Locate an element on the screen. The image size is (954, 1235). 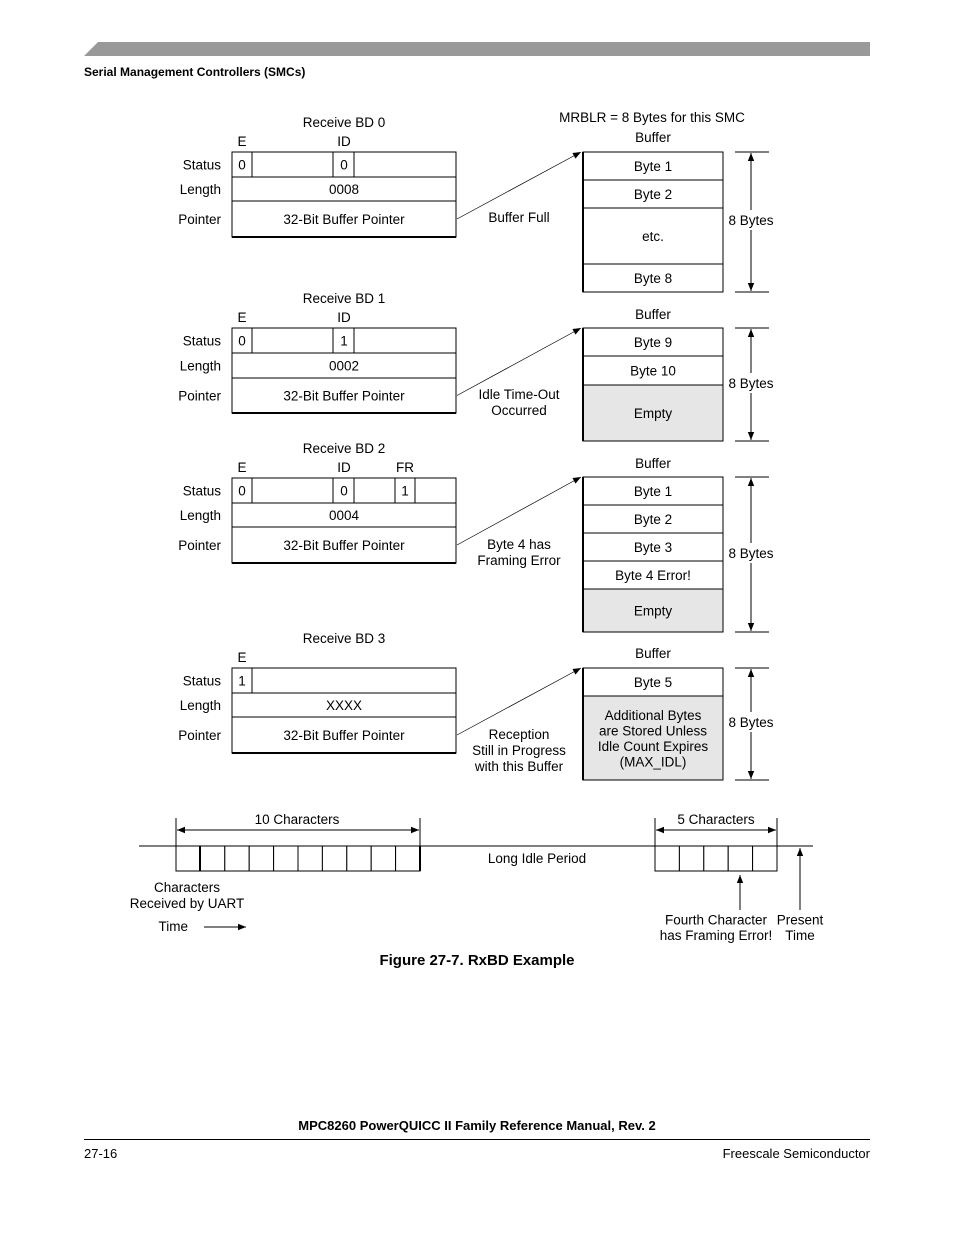
buffer-cell-text: etc. is located at coordinates (653, 236).